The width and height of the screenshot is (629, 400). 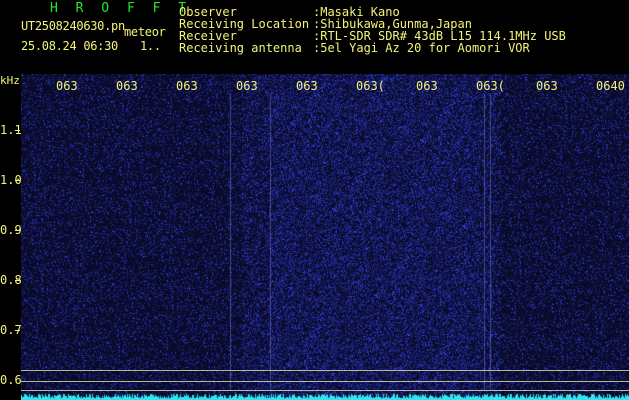 What do you see at coordinates (69, 46) in the screenshot?
I see `datetime-label: 25.08.24 06:30` at bounding box center [69, 46].